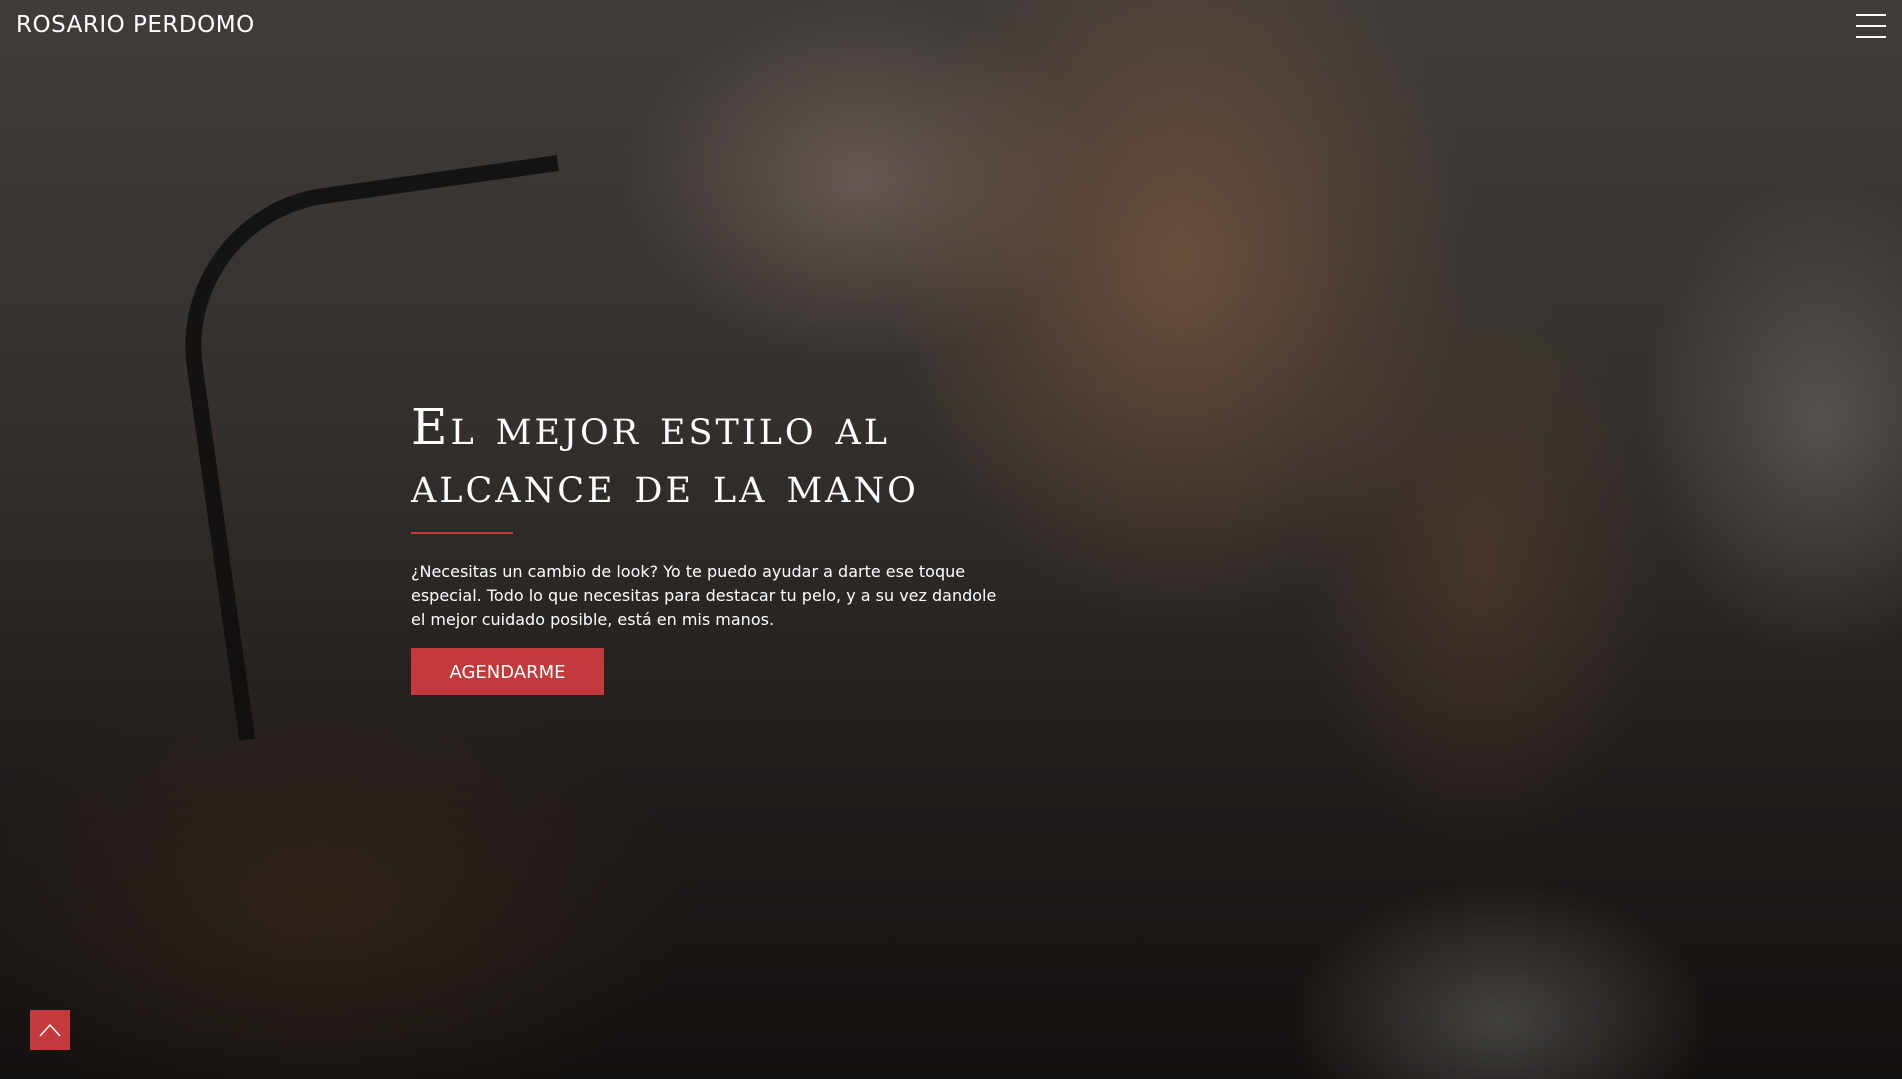 This screenshot has height=1079, width=1902. I want to click on back-to-top-button, so click(50, 1030).